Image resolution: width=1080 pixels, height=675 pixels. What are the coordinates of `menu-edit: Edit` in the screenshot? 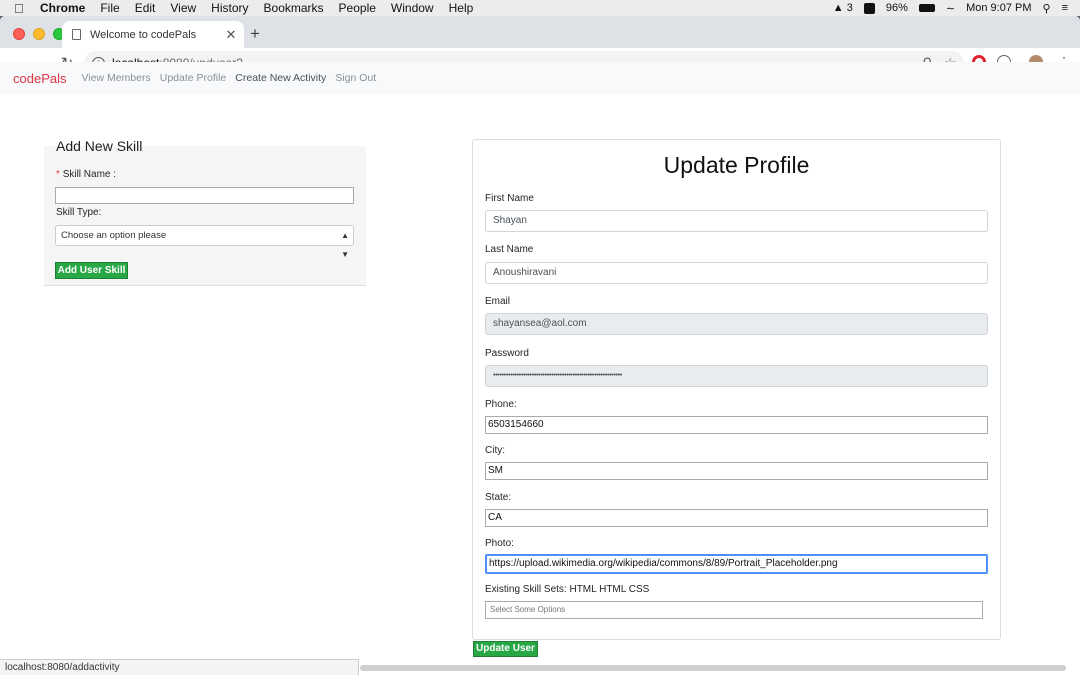 It's located at (145, 8).